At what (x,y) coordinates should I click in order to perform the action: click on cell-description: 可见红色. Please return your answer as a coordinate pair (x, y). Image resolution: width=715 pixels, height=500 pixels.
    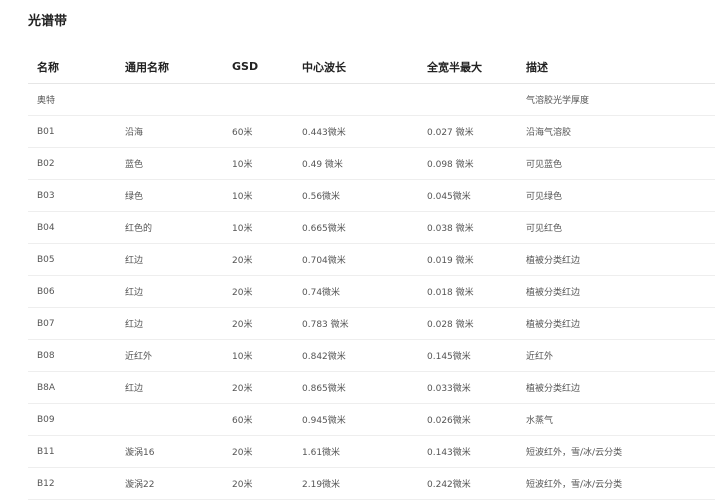
    Looking at the image, I should click on (616, 227).